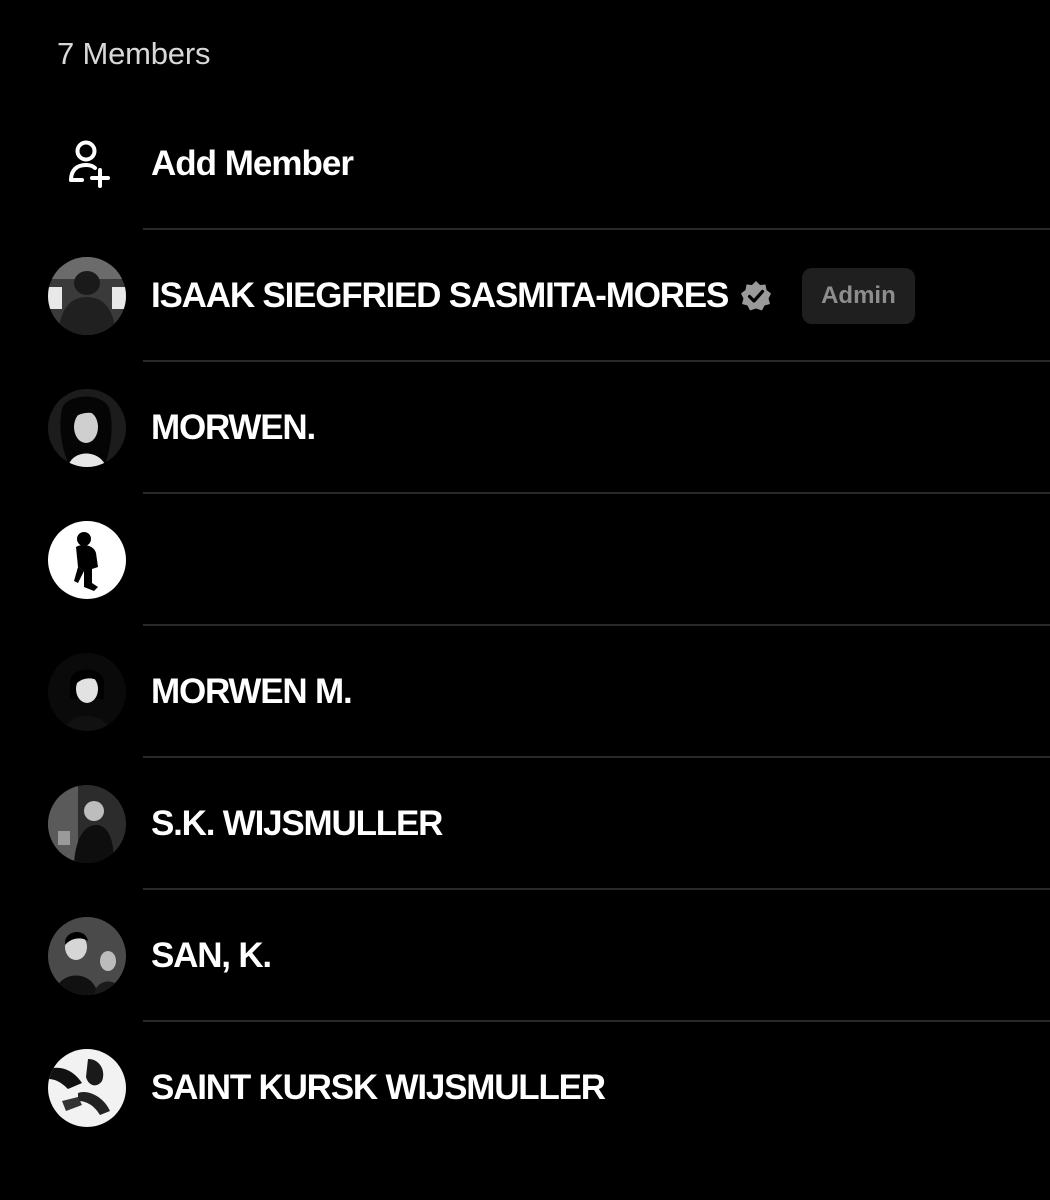 The image size is (1050, 1200). What do you see at coordinates (252, 691) in the screenshot?
I see `member-name: MORWEN M.` at bounding box center [252, 691].